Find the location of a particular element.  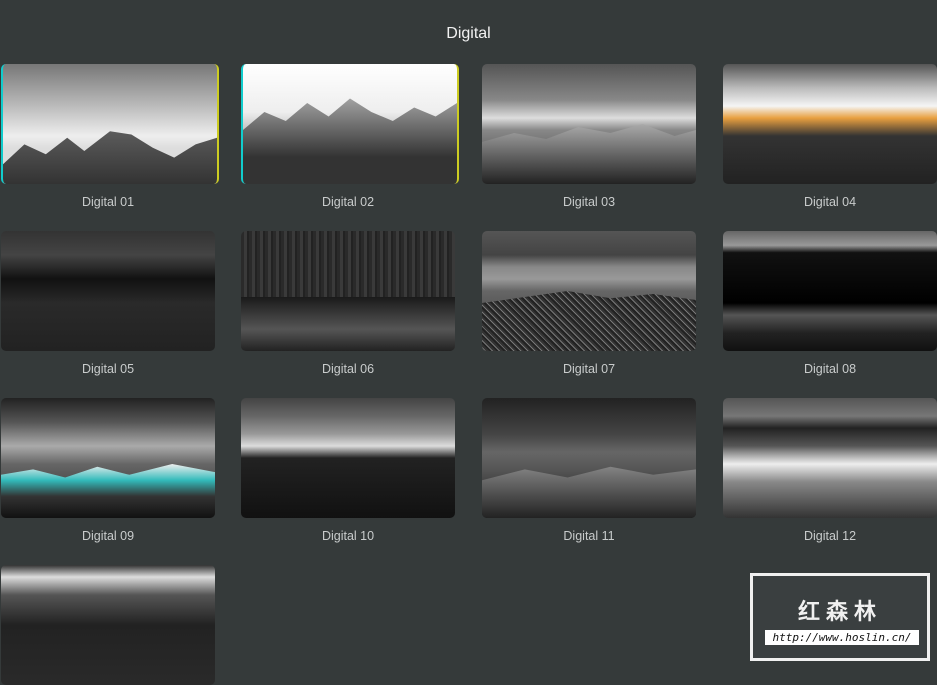

effect-tile: Digital 02 is located at coordinates (350, 136).